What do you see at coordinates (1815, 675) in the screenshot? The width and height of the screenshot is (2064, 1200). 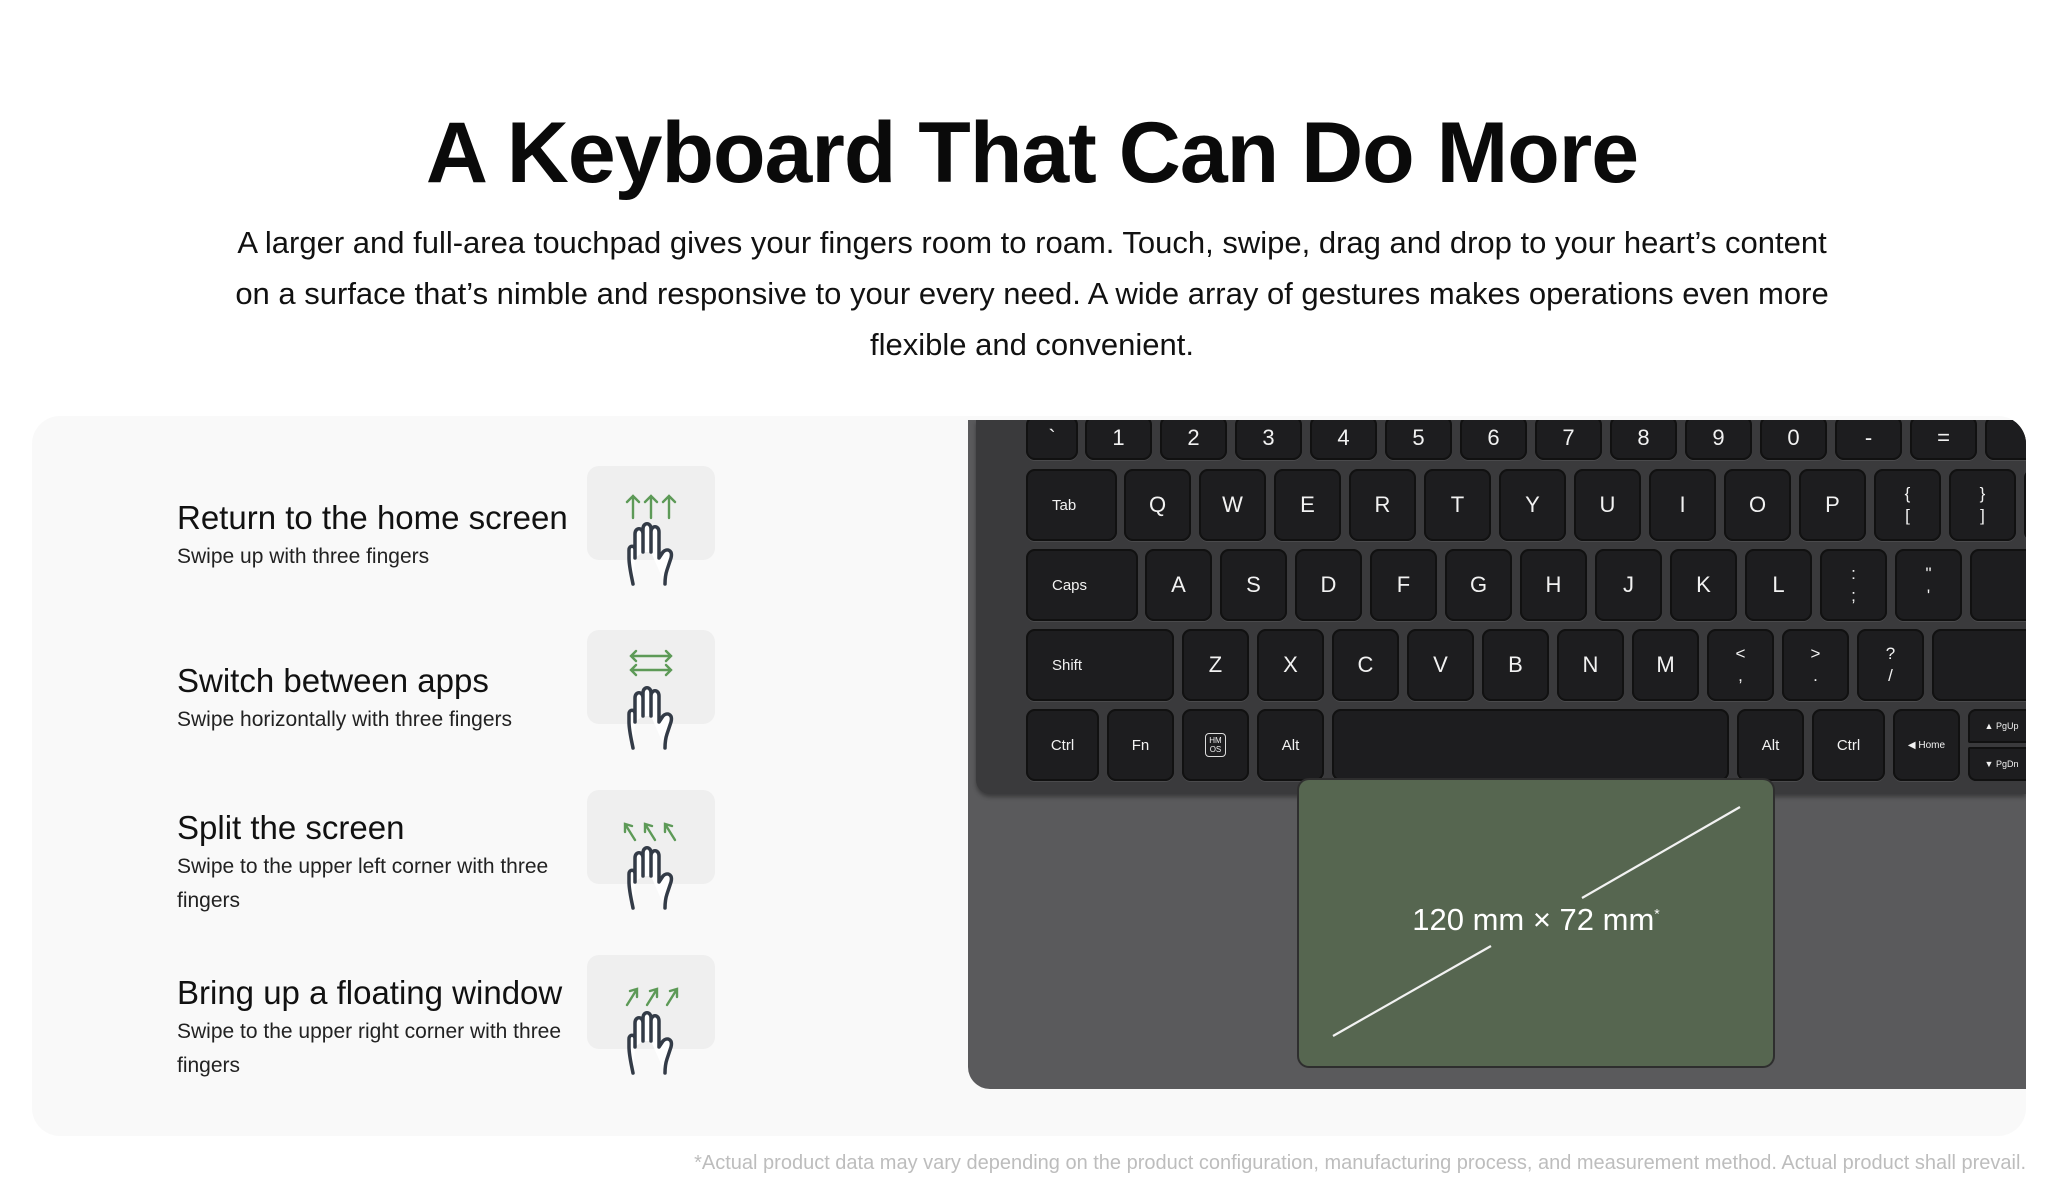 I see `key-base-legend: .` at bounding box center [1815, 675].